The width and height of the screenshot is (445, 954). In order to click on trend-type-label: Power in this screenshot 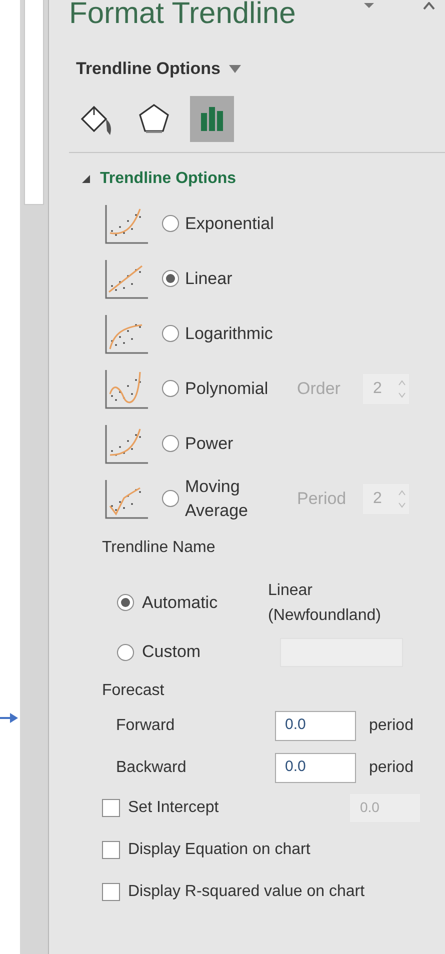, I will do `click(237, 444)`.